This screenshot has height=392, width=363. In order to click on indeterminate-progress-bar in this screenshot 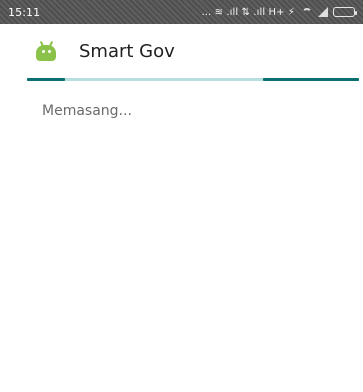, I will do `click(193, 79)`.